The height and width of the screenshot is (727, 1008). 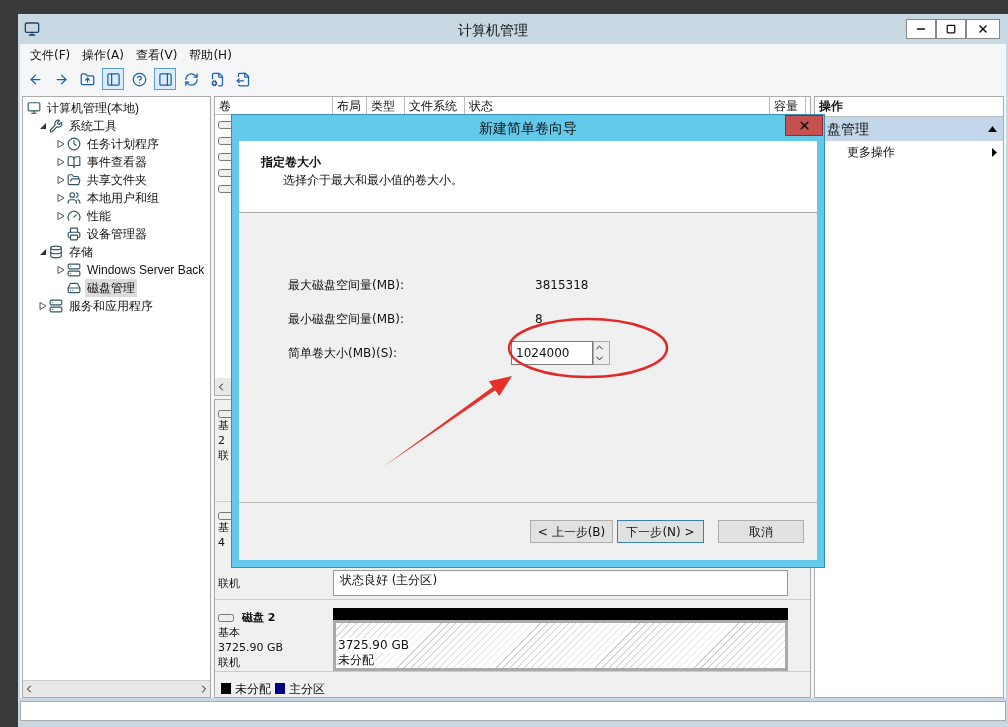 I want to click on gauge-icon, so click(x=74, y=216).